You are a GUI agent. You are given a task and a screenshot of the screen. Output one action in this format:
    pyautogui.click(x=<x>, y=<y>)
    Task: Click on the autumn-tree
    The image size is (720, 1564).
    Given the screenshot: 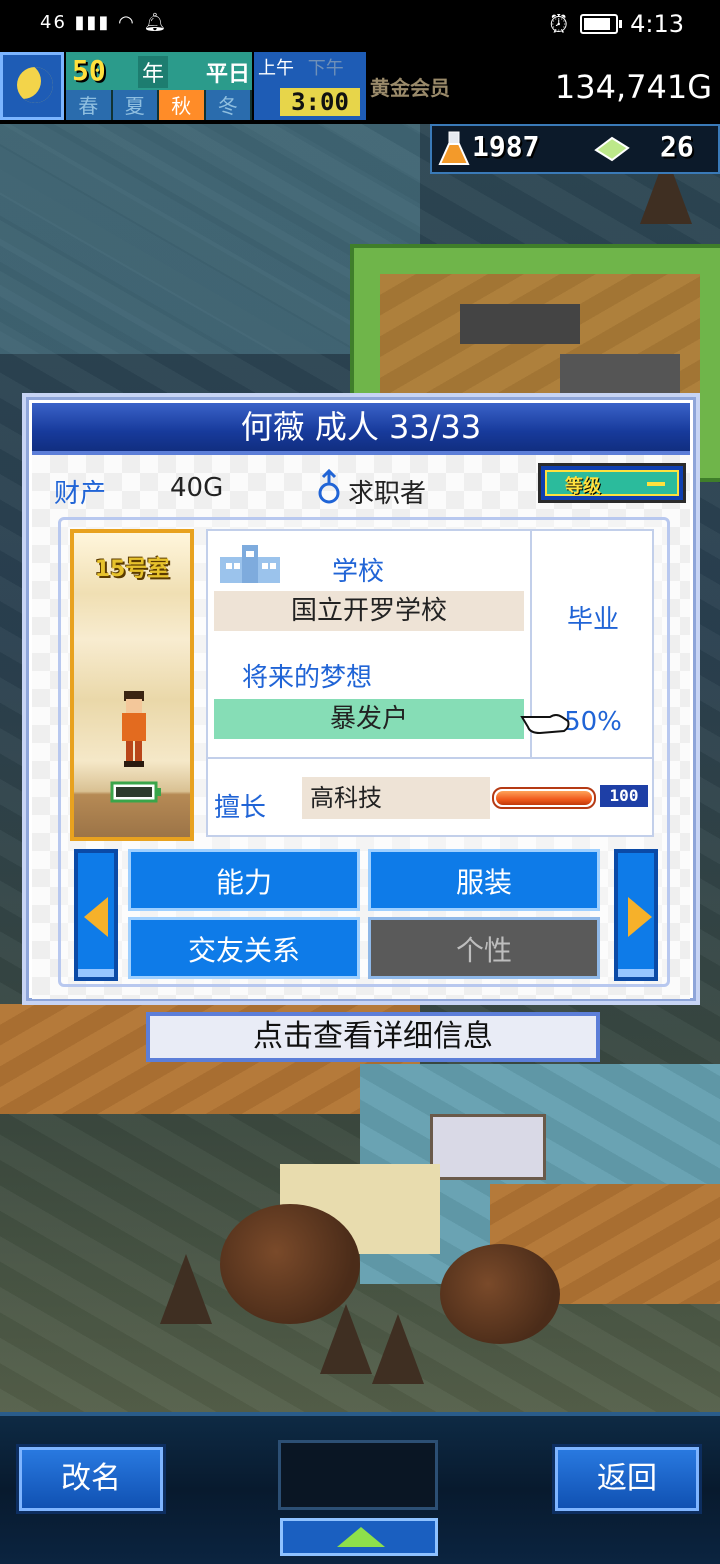 What is the action you would take?
    pyautogui.click(x=500, y=1294)
    